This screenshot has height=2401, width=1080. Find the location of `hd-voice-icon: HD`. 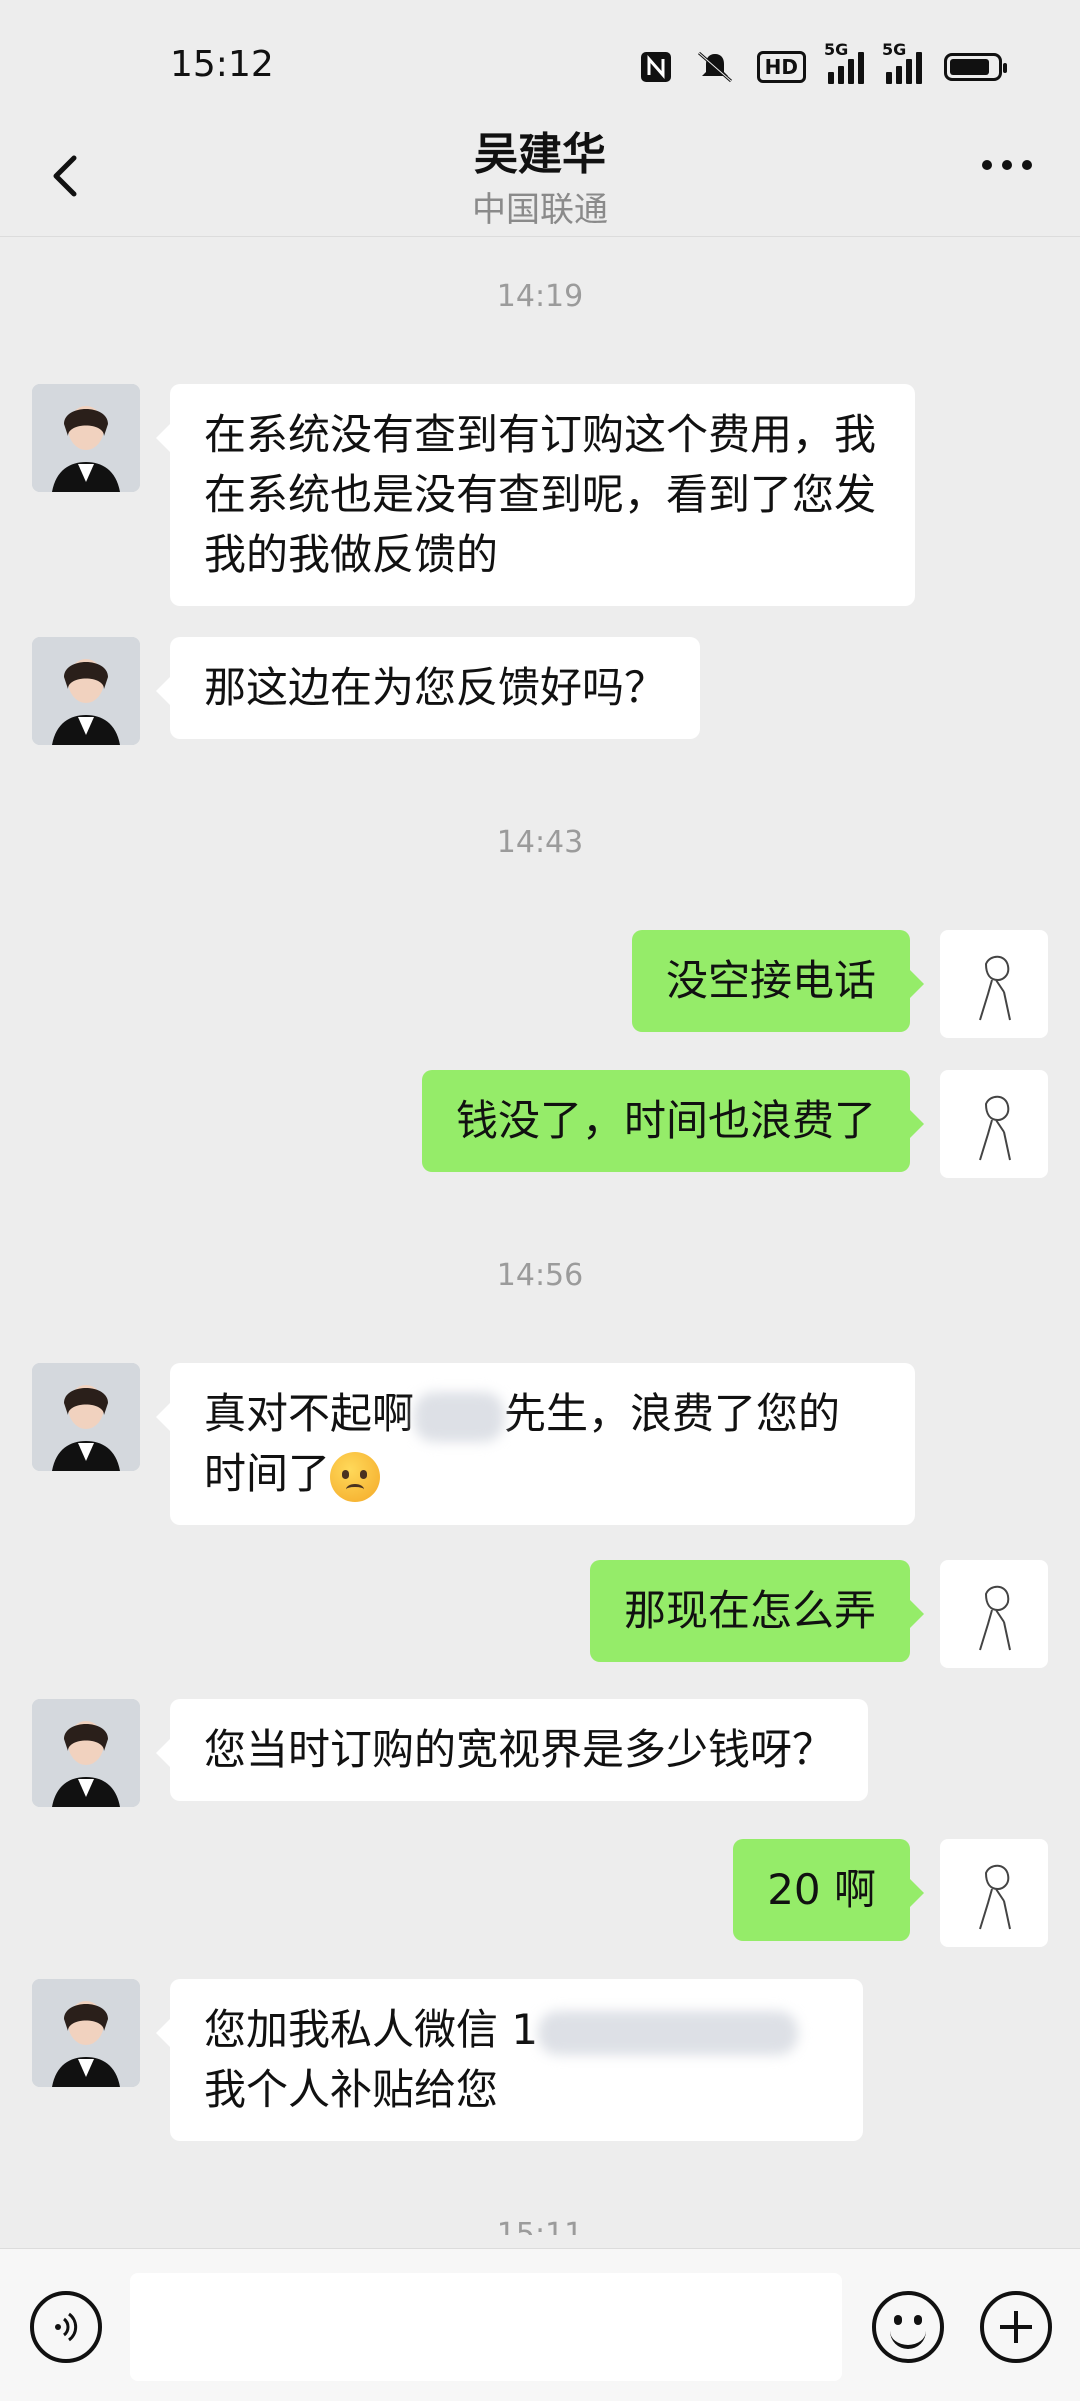

hd-voice-icon: HD is located at coordinates (781, 67).